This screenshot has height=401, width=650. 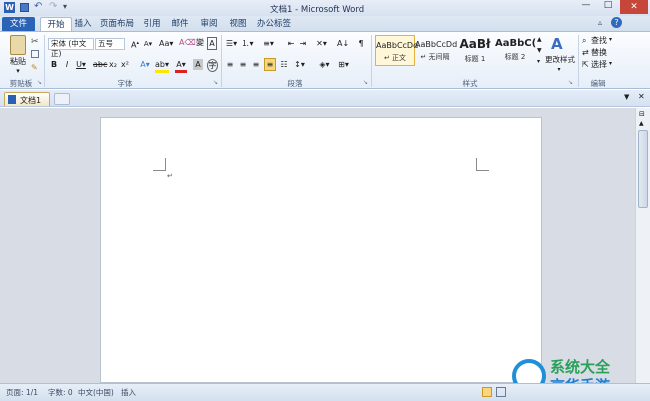 What do you see at coordinates (83, 24) in the screenshot?
I see `tab-insert: 插入` at bounding box center [83, 24].